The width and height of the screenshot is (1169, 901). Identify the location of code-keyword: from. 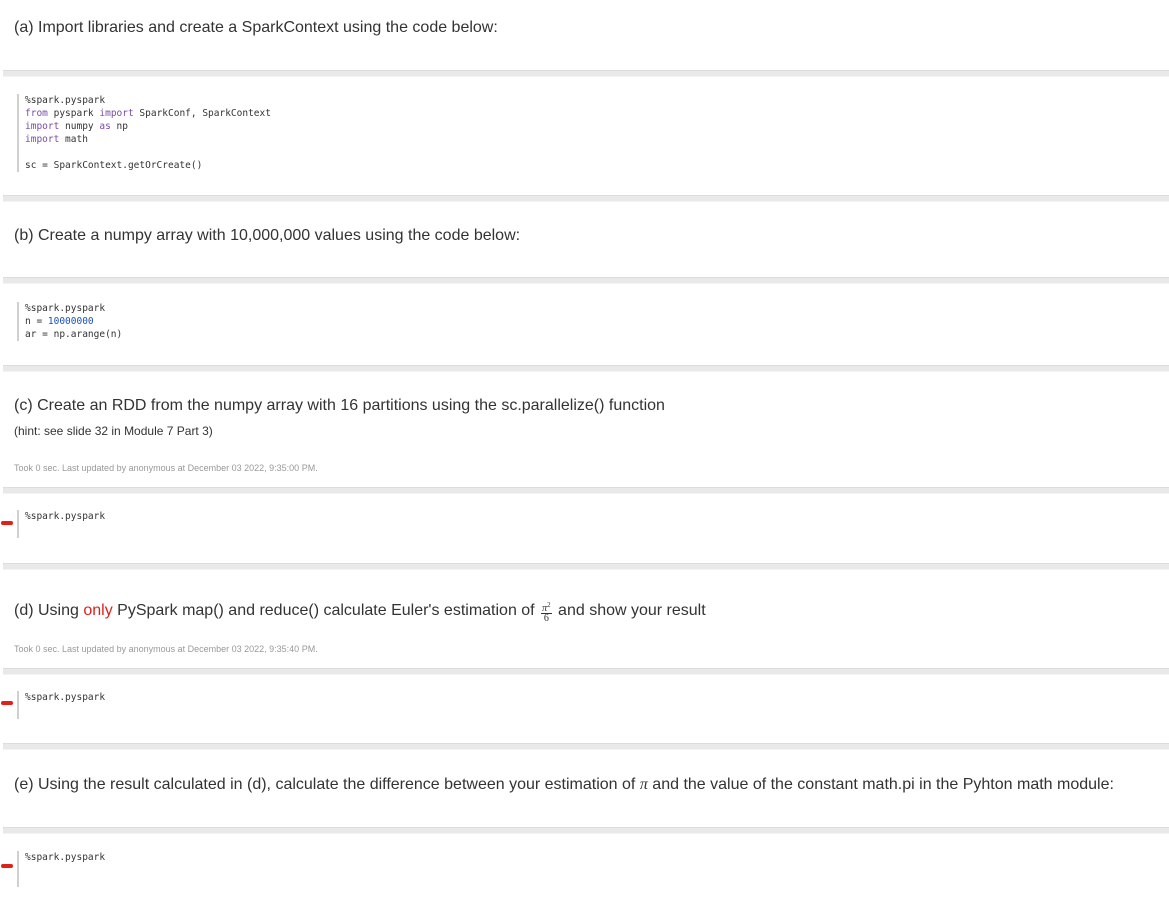
(36, 113).